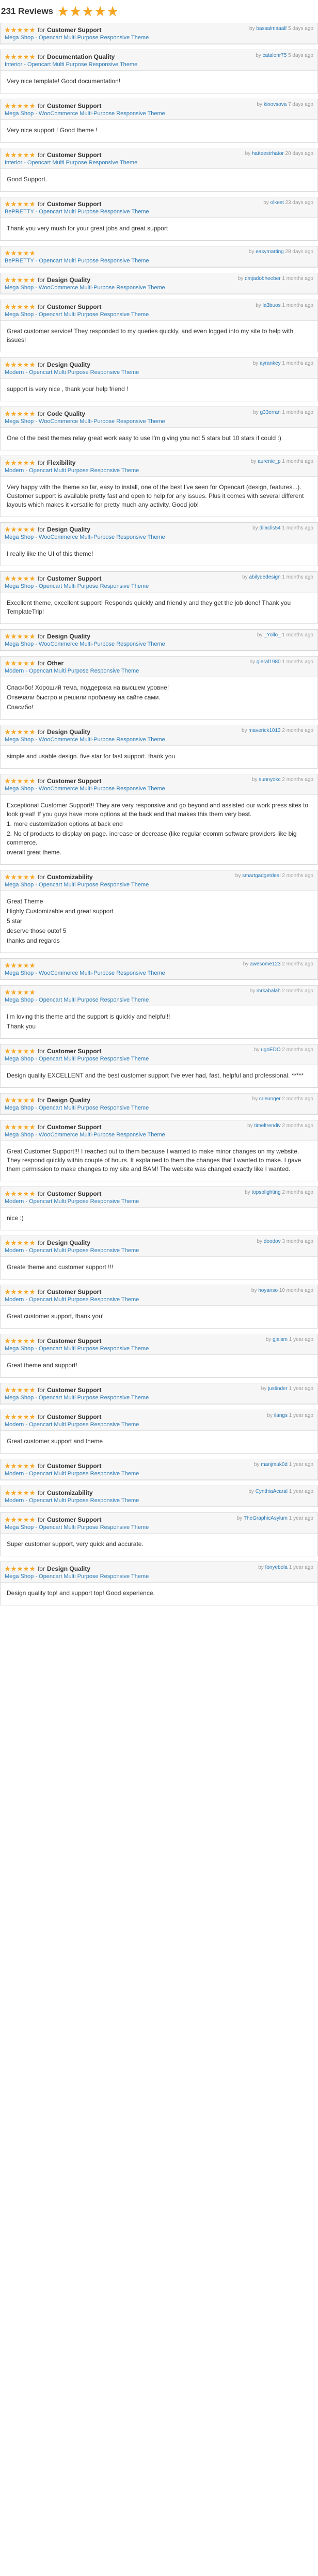 Image resolution: width=318 pixels, height=2576 pixels. I want to click on review-body: Great customer support, thank you!, so click(159, 1317).